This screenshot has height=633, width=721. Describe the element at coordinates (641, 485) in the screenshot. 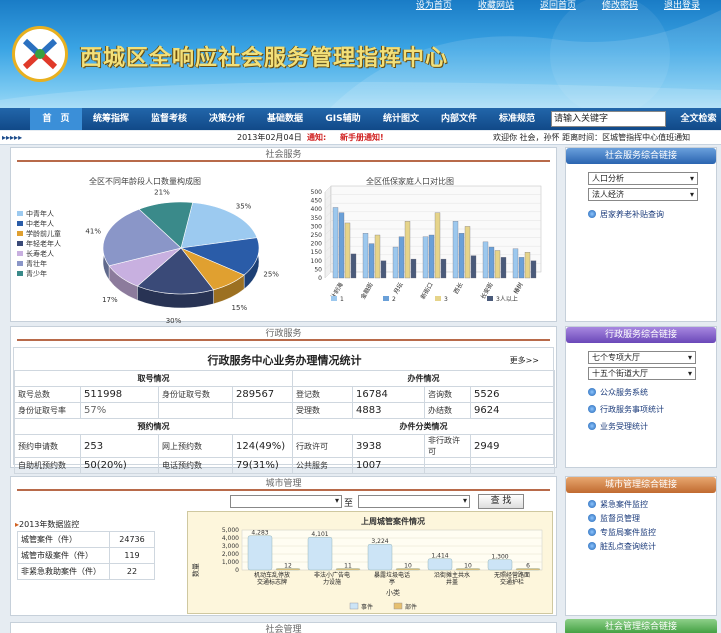

I see `sidebar-city-title: 城市管理综合链接` at that location.